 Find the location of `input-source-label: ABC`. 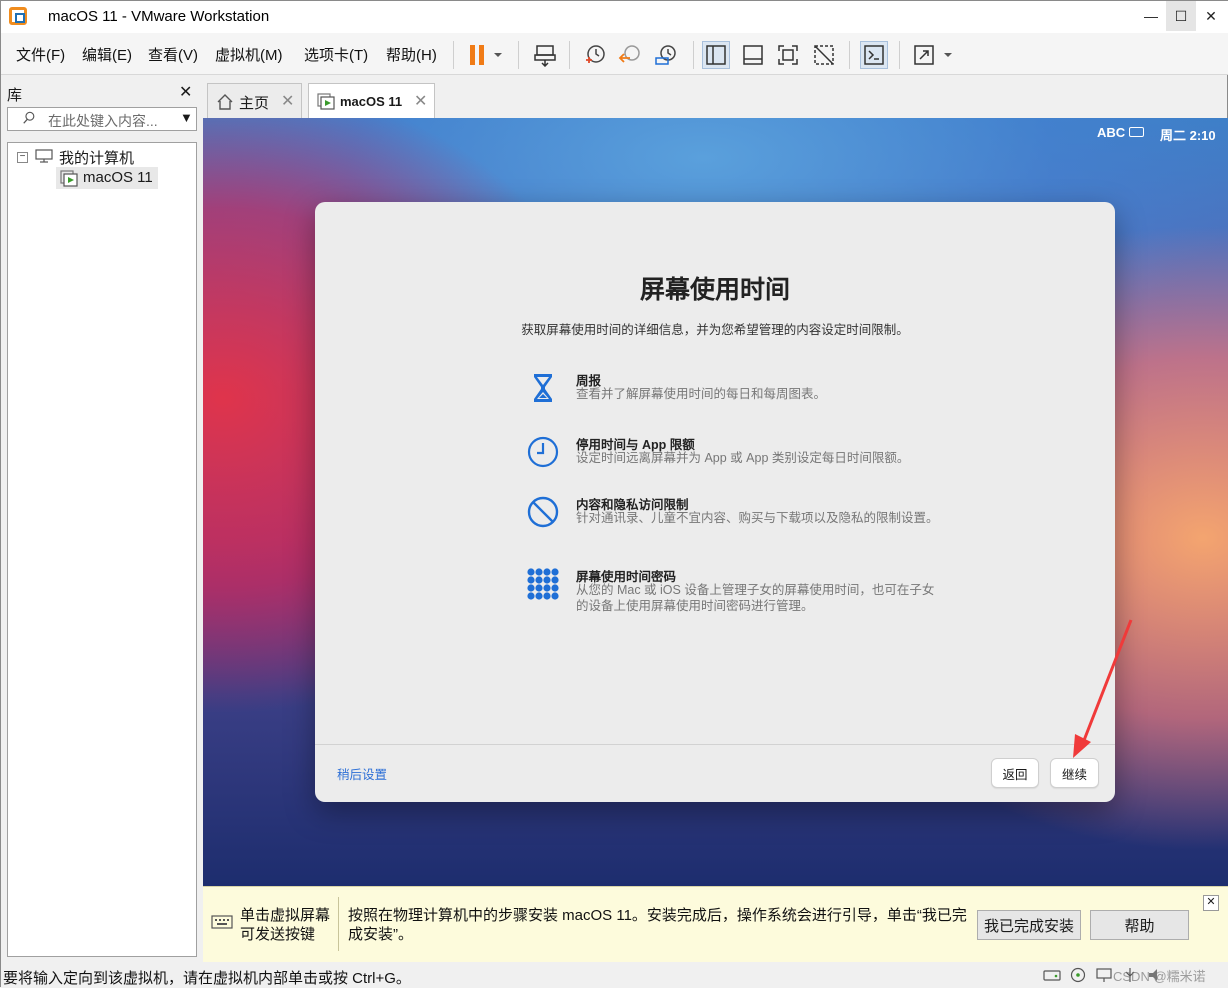

input-source-label: ABC is located at coordinates (1111, 132).